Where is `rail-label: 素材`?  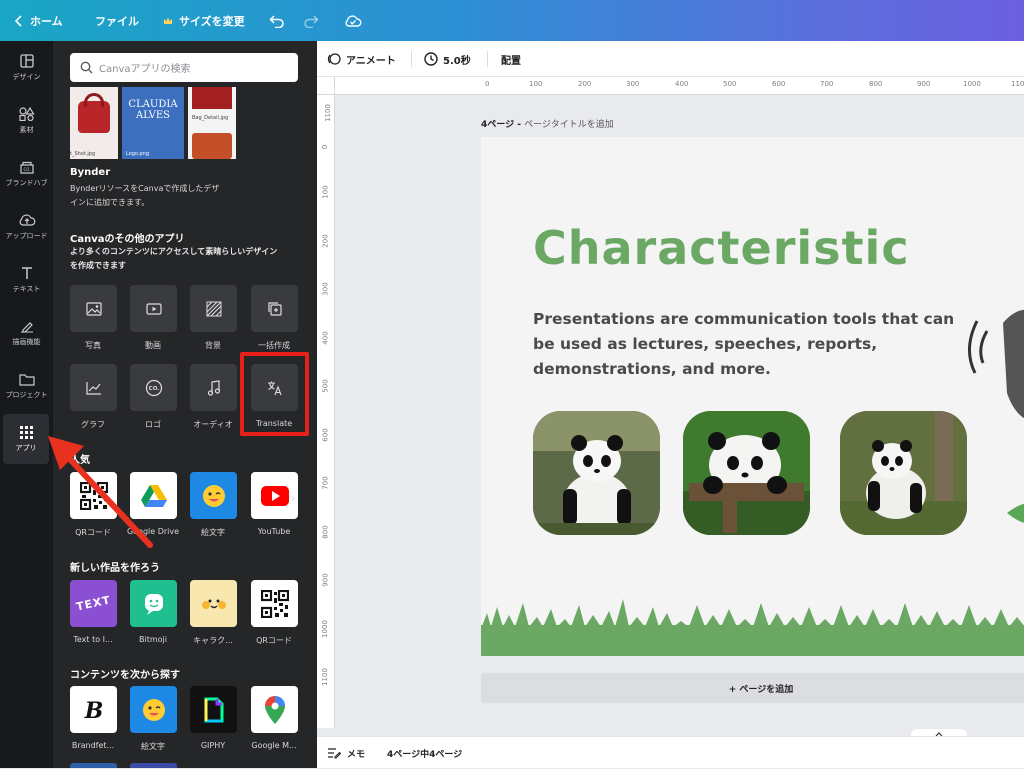 rail-label: 素材 is located at coordinates (26, 130).